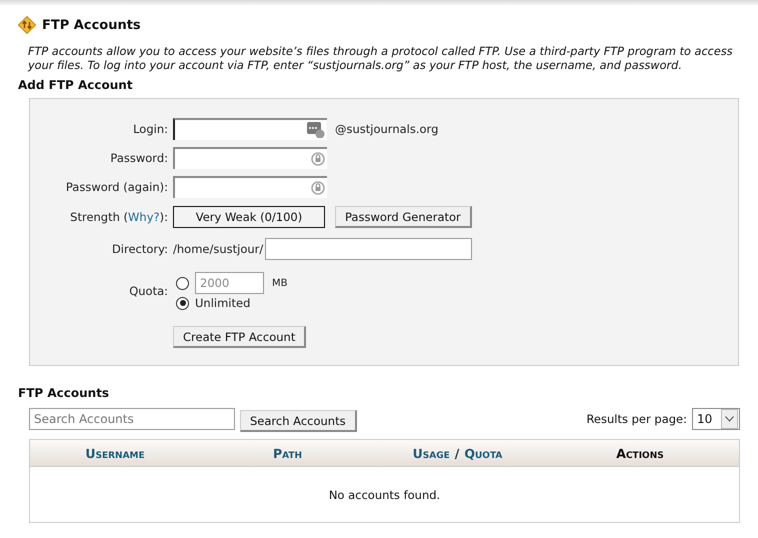 The height and width of the screenshot is (538, 758). Describe the element at coordinates (287, 453) in the screenshot. I see `sort-link: Path` at that location.